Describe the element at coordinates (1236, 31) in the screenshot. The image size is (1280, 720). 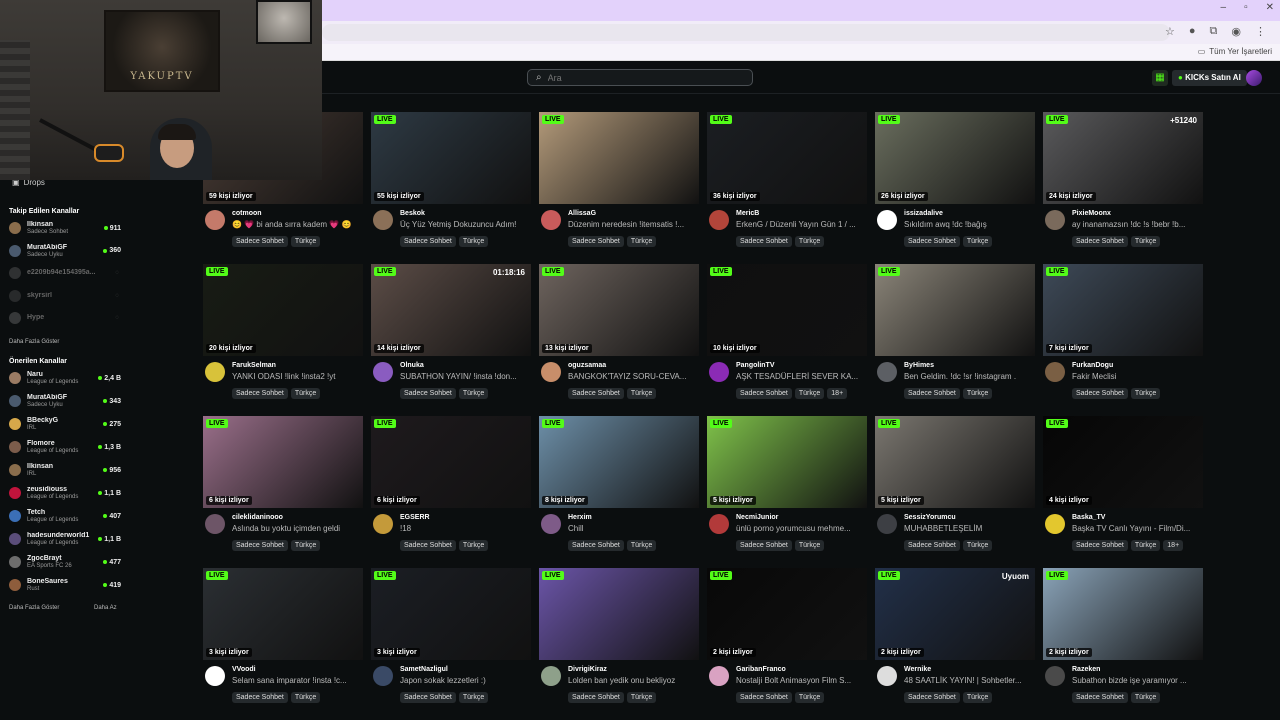
I see `profile-icon: ◉` at that location.